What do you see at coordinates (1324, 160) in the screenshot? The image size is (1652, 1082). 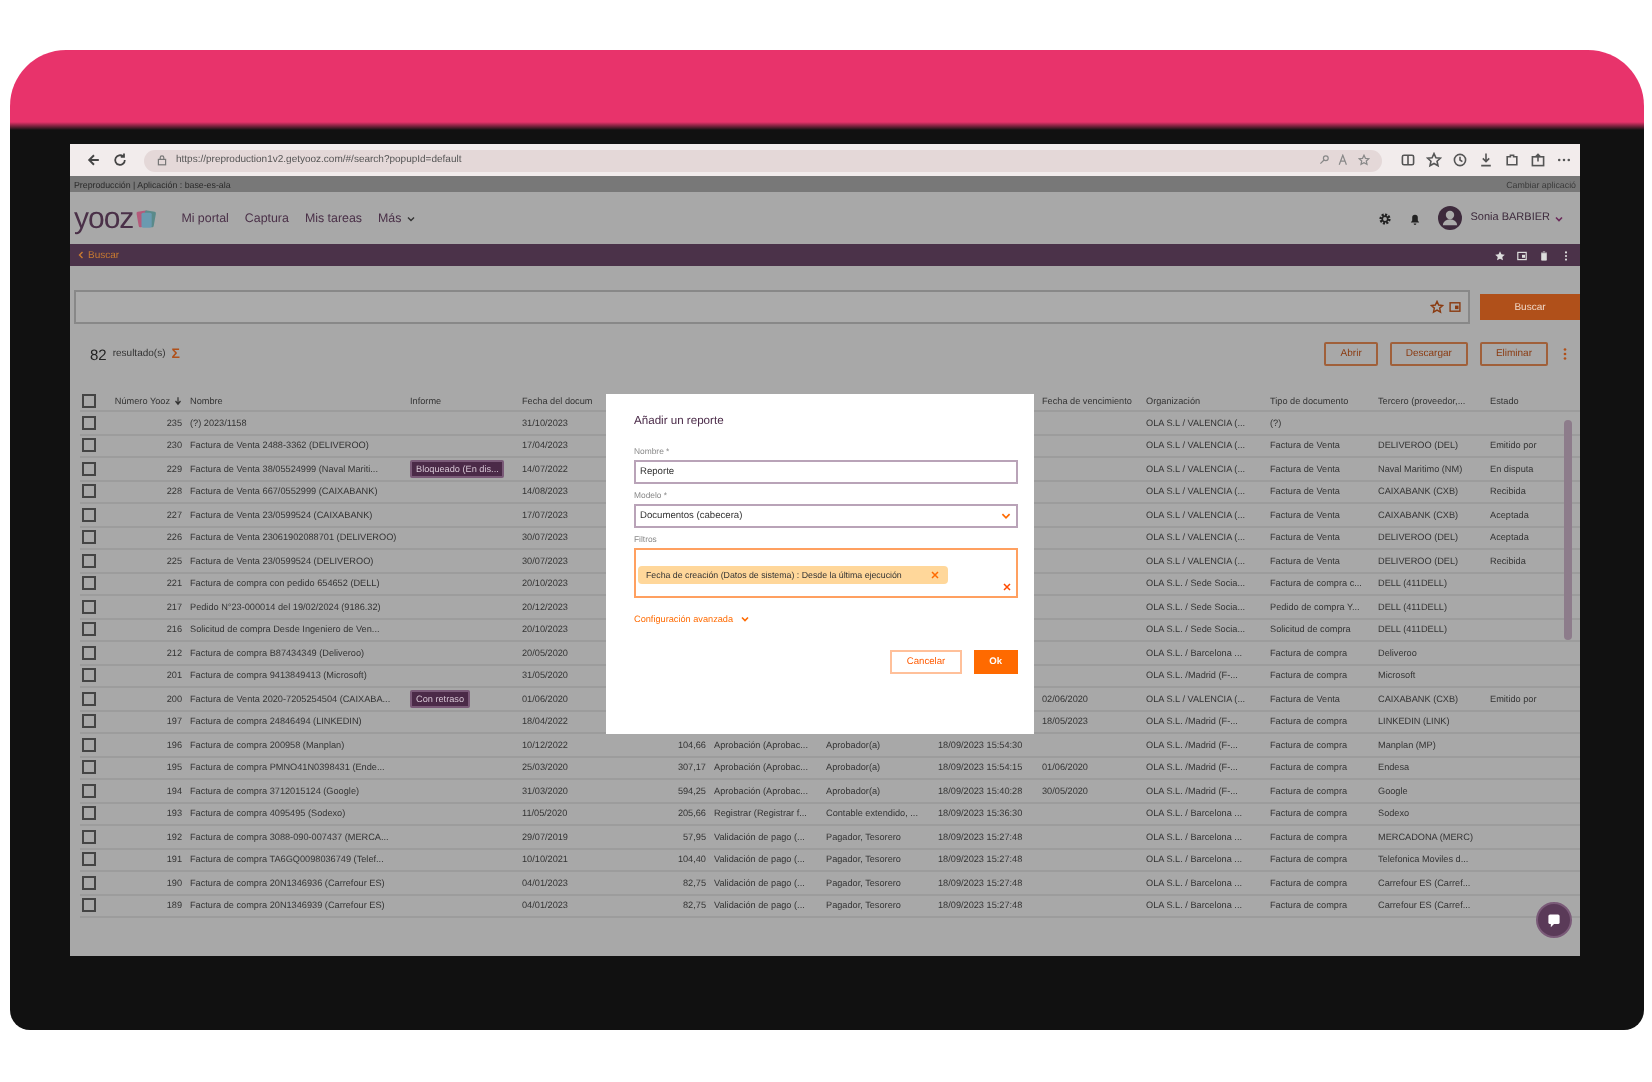 I see `key-icon` at bounding box center [1324, 160].